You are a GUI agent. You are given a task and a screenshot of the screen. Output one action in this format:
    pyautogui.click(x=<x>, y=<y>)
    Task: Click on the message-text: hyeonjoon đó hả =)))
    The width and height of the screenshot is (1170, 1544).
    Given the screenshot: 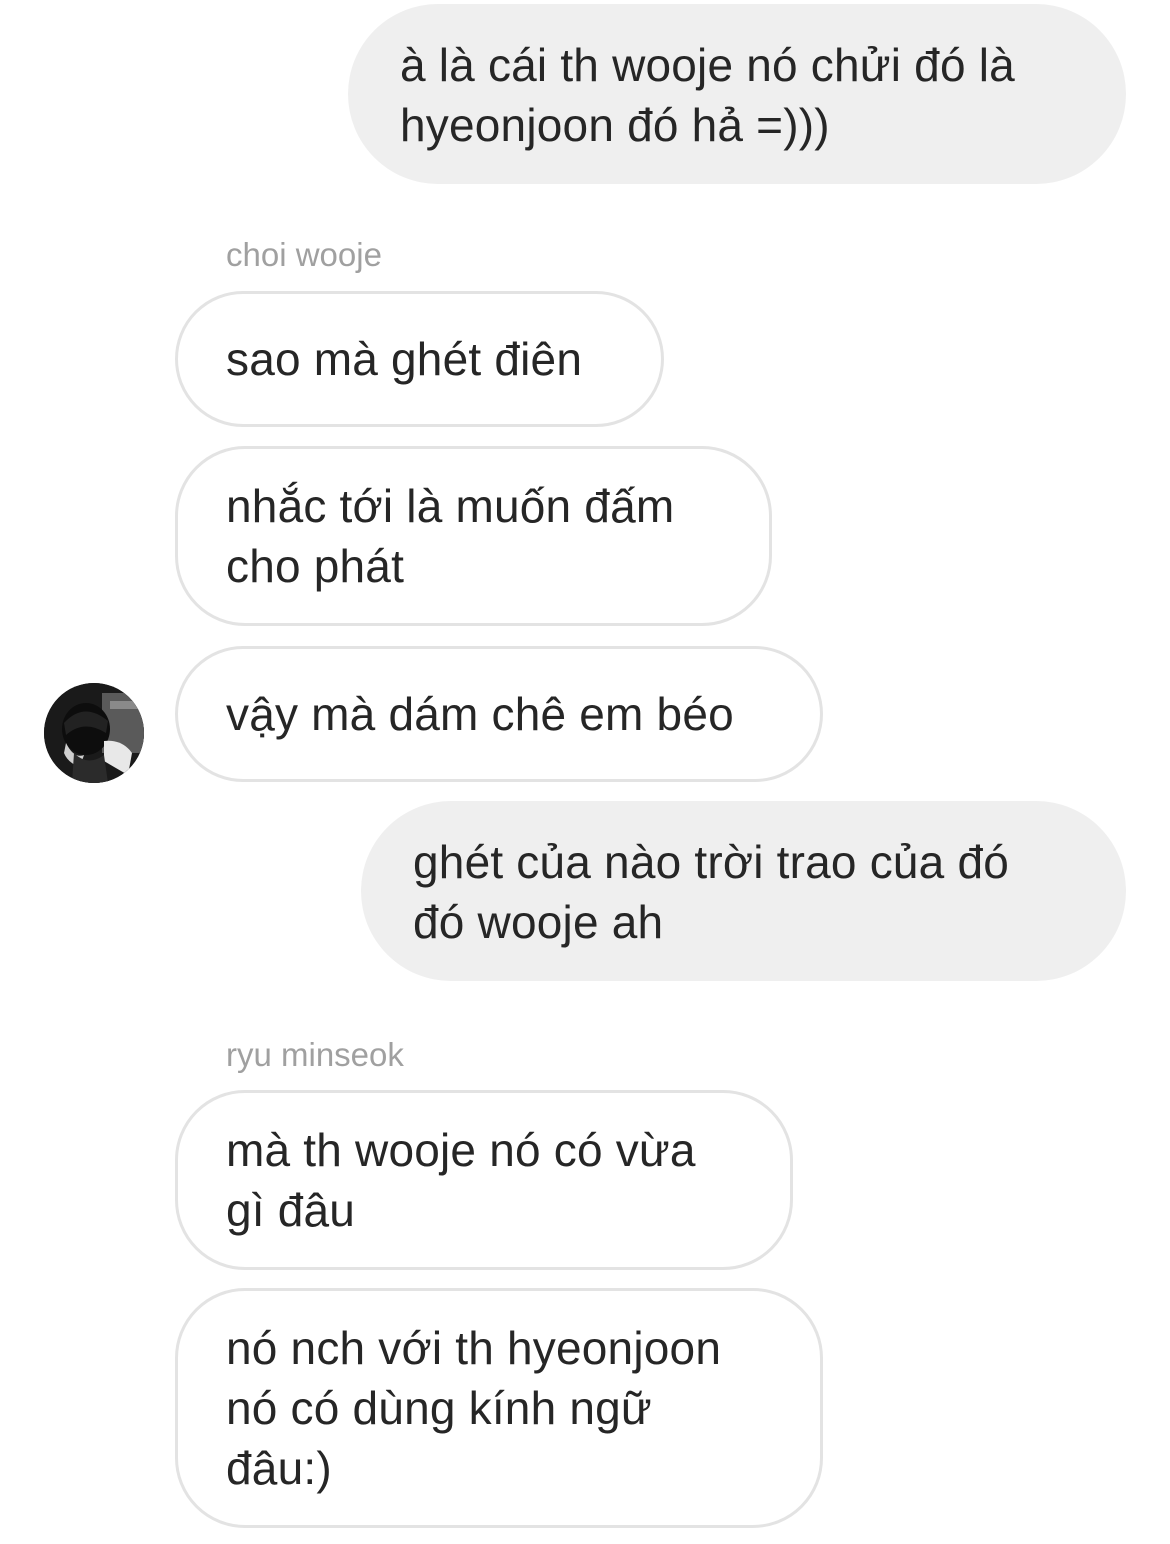 What is the action you would take?
    pyautogui.click(x=615, y=125)
    